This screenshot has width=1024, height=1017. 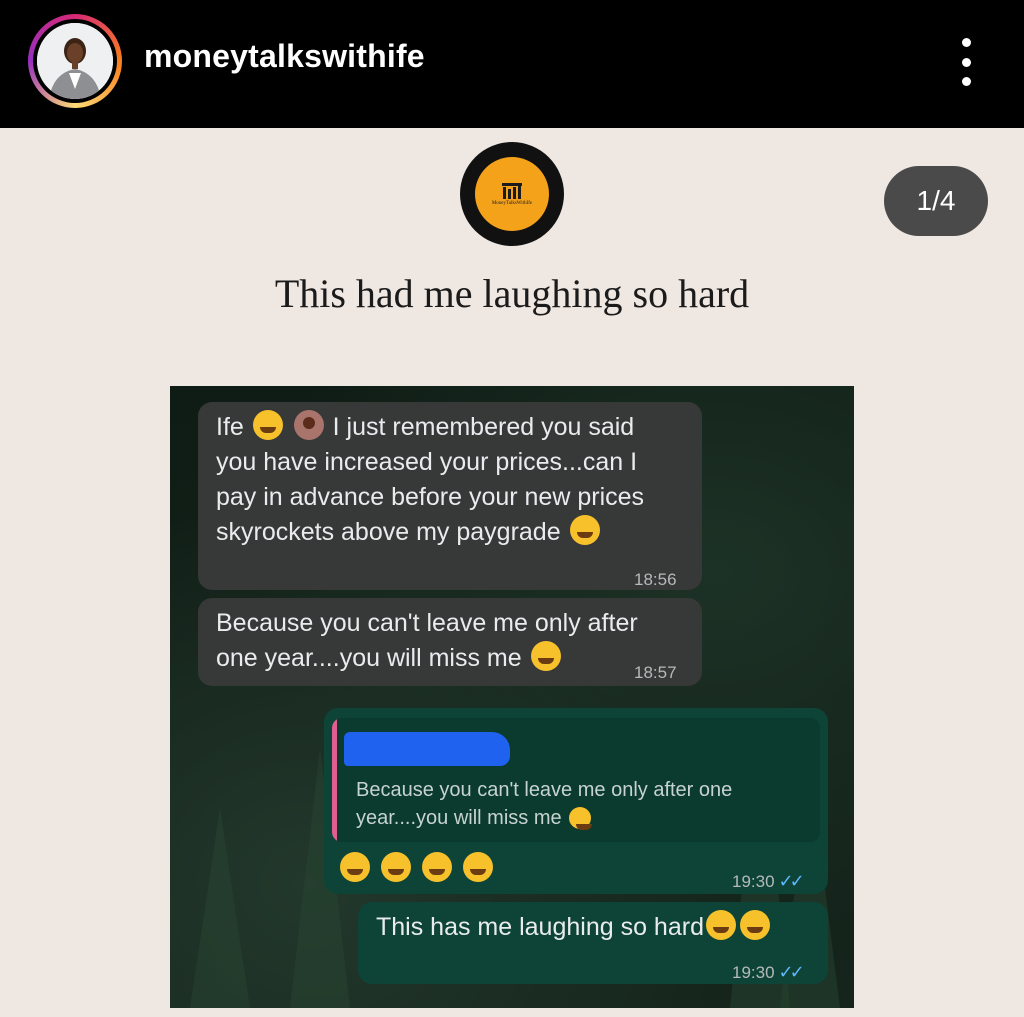 I want to click on message-line: pay in advance before your new prices, so click(x=430, y=497).